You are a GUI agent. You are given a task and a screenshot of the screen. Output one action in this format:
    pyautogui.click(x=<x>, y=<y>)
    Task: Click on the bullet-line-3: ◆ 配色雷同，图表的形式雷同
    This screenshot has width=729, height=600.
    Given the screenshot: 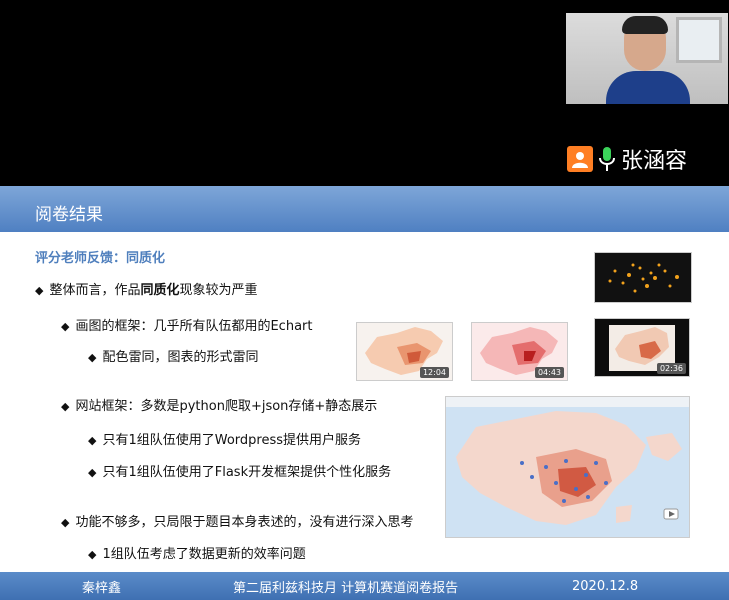 What is the action you would take?
    pyautogui.click(x=173, y=357)
    